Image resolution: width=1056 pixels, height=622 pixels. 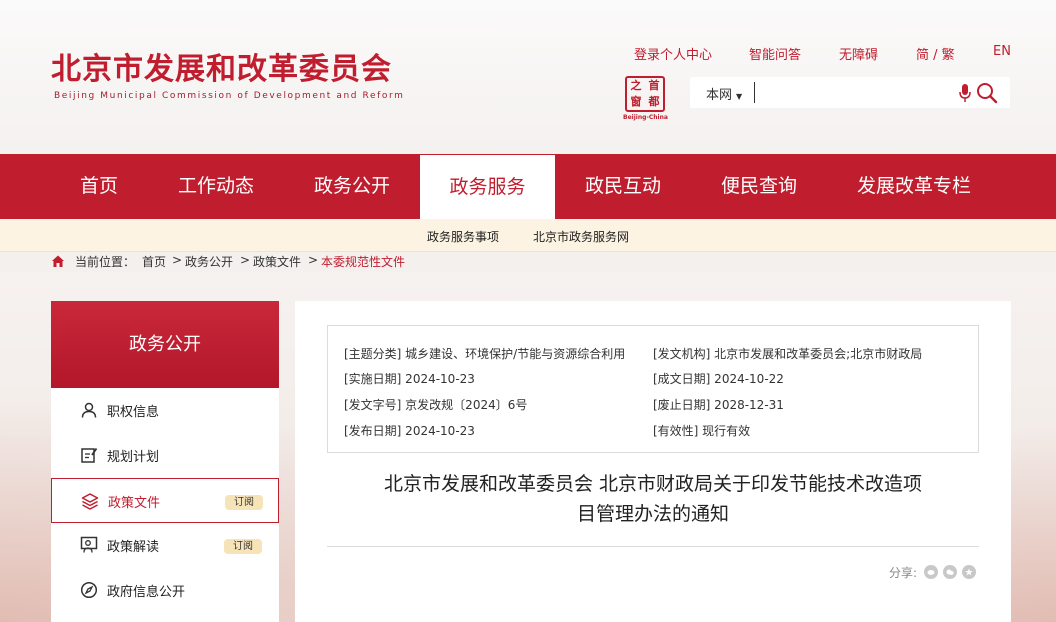 I want to click on nav-item-reform-column: 发展改革专栏, so click(x=914, y=186).